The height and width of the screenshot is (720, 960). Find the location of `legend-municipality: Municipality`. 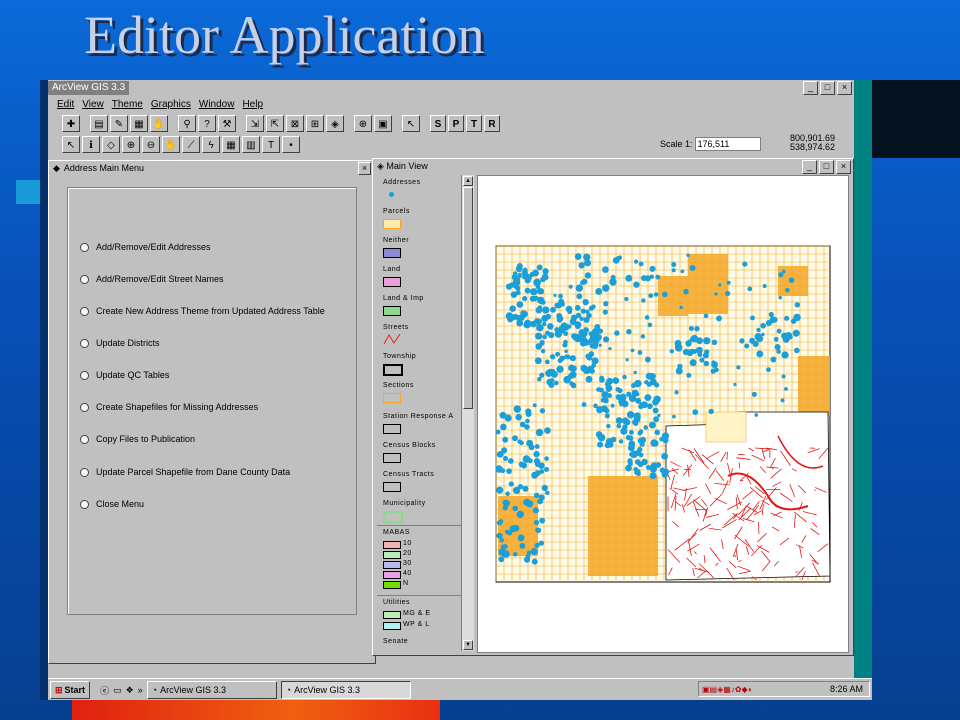

legend-municipality: Municipality is located at coordinates (404, 503).